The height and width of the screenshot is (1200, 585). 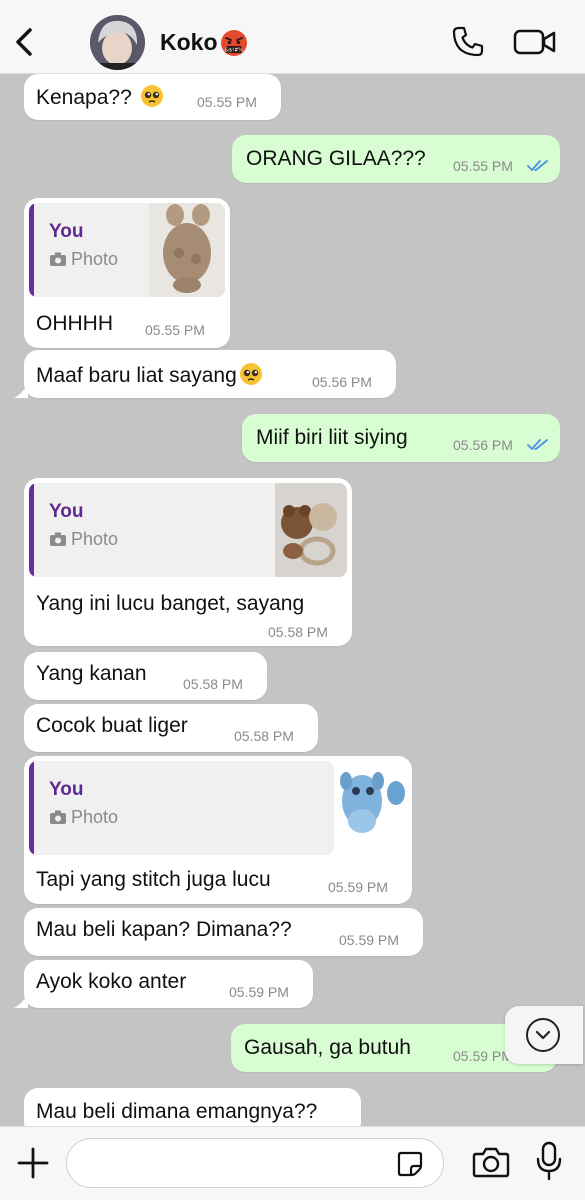 I want to click on message-text: Cocok buat liger, so click(x=112, y=725).